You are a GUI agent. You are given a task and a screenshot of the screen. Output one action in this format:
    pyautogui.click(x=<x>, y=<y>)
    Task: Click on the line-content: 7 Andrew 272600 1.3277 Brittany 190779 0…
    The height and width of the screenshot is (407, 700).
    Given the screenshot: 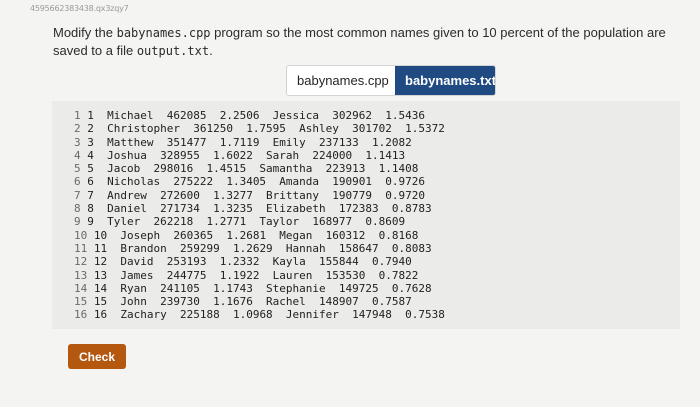 What is the action you would take?
    pyautogui.click(x=256, y=195)
    